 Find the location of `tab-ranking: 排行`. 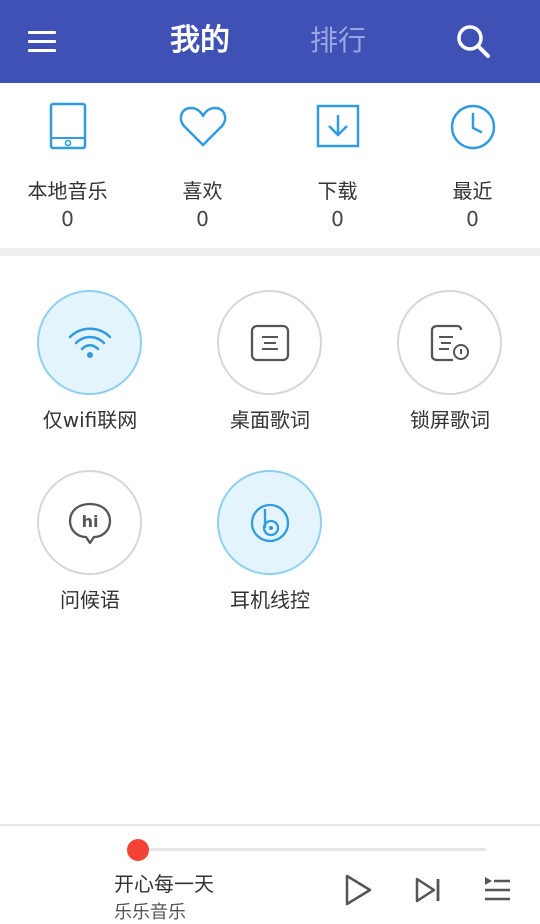

tab-ranking: 排行 is located at coordinates (338, 41).